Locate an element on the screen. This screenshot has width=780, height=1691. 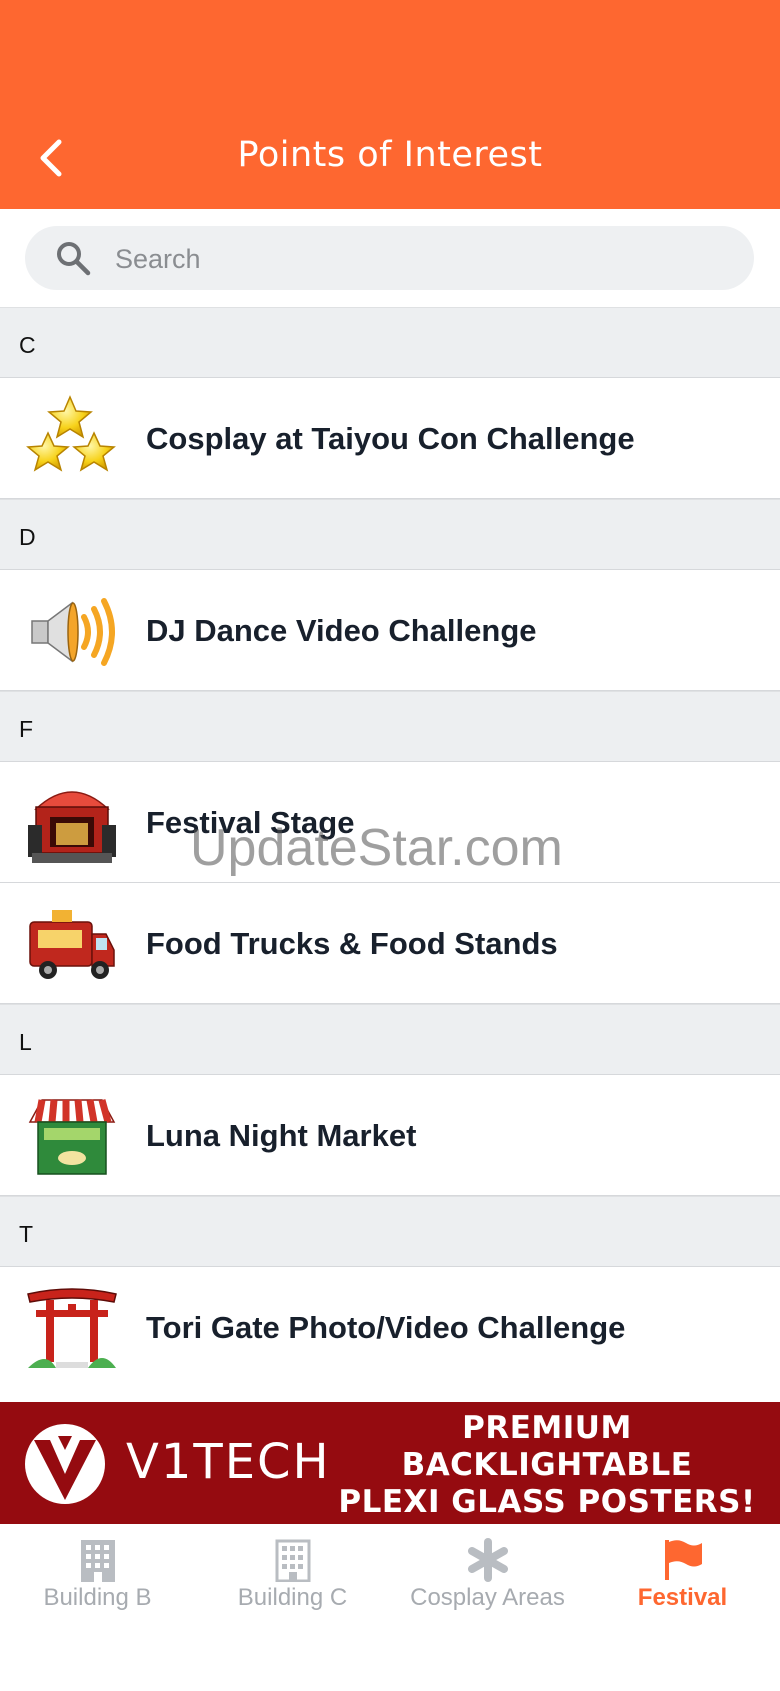
list-item-label: Tori Gate Photo/Video Challenge is located at coordinates (386, 1327).